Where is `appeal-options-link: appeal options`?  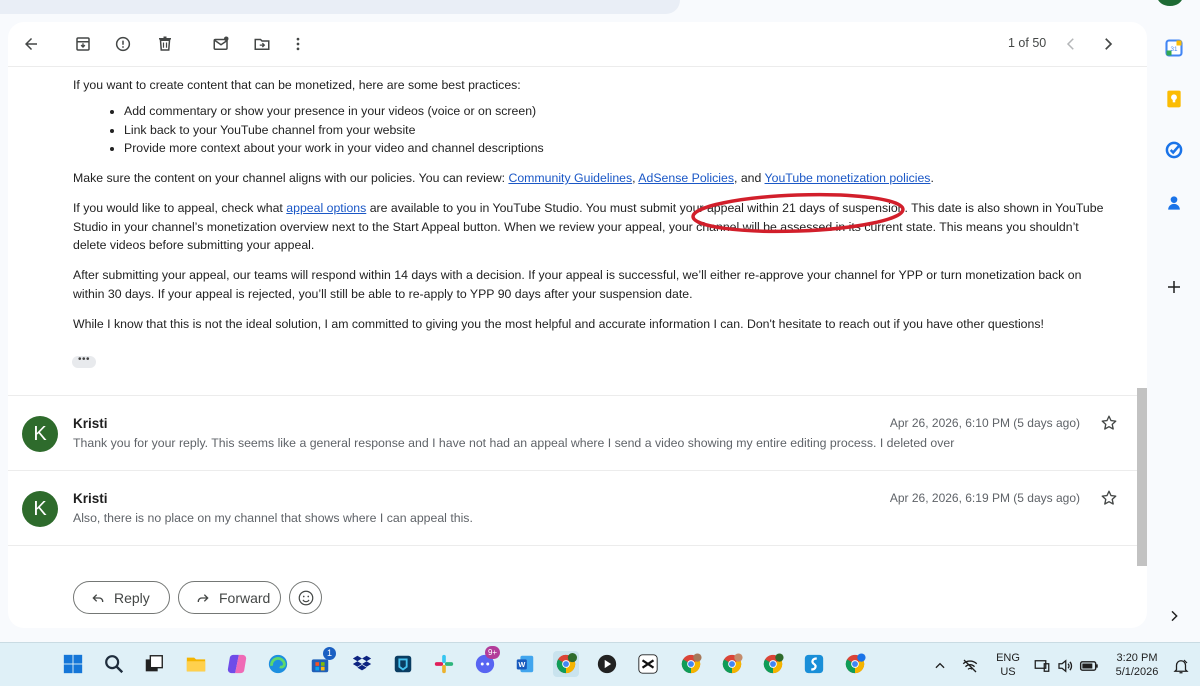
appeal-options-link: appeal options is located at coordinates (326, 208).